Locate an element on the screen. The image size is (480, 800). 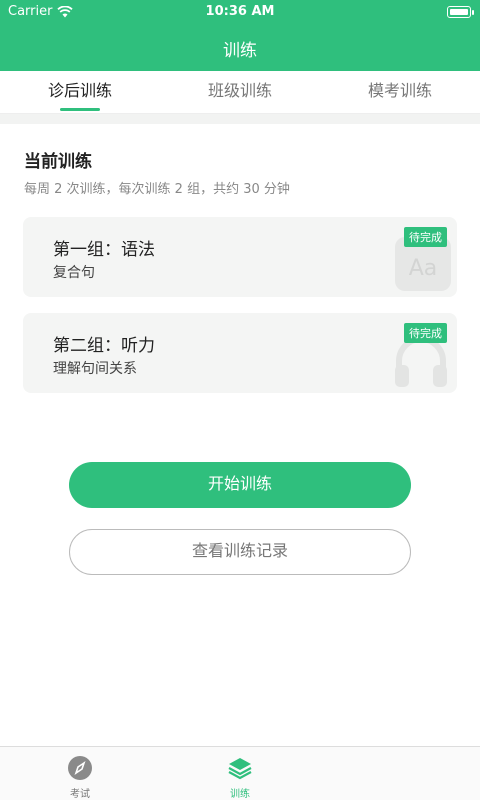
active-tab-indicator is located at coordinates (80, 109).